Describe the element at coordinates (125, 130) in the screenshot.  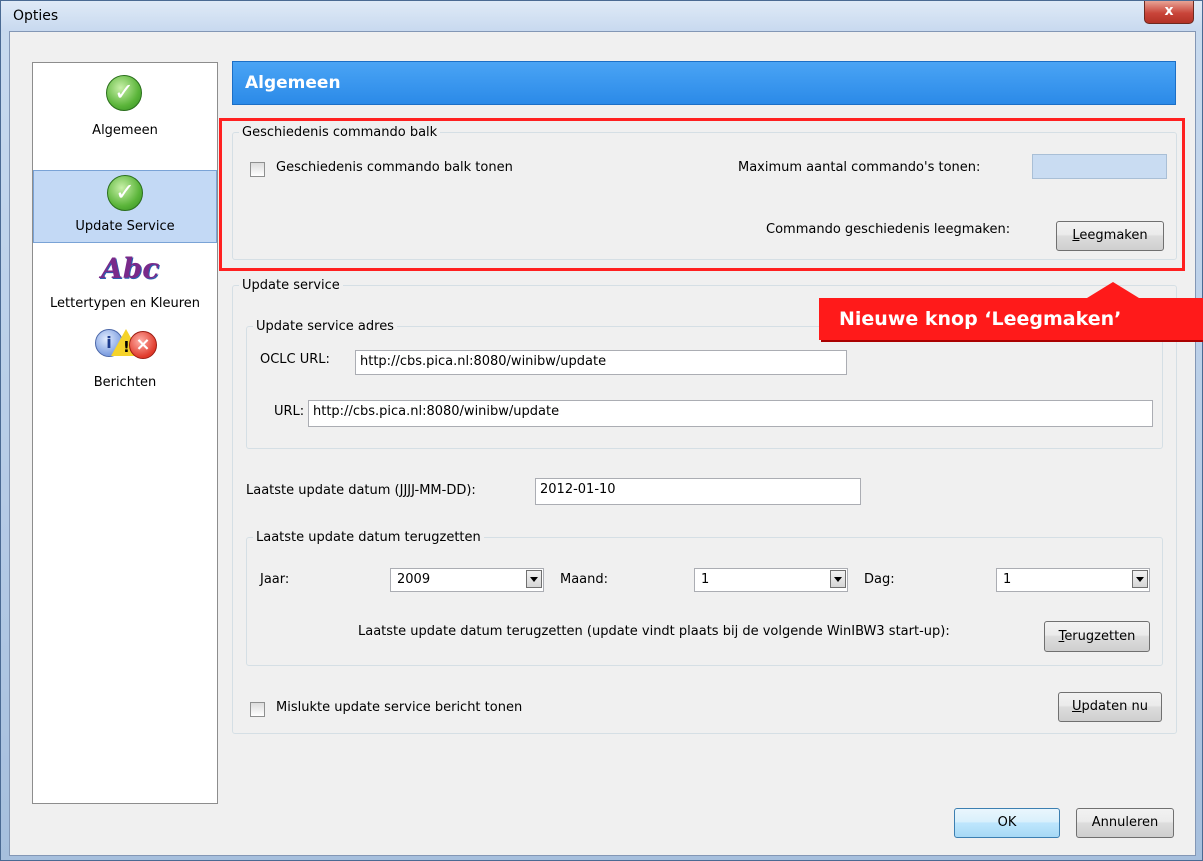
I see `sidebar-item-label: Algemeen` at that location.